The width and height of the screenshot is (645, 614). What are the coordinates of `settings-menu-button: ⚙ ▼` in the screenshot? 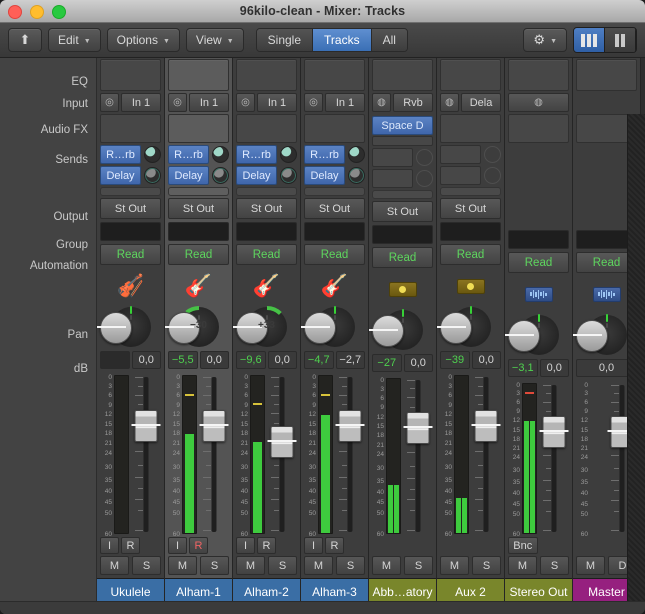 It's located at (545, 40).